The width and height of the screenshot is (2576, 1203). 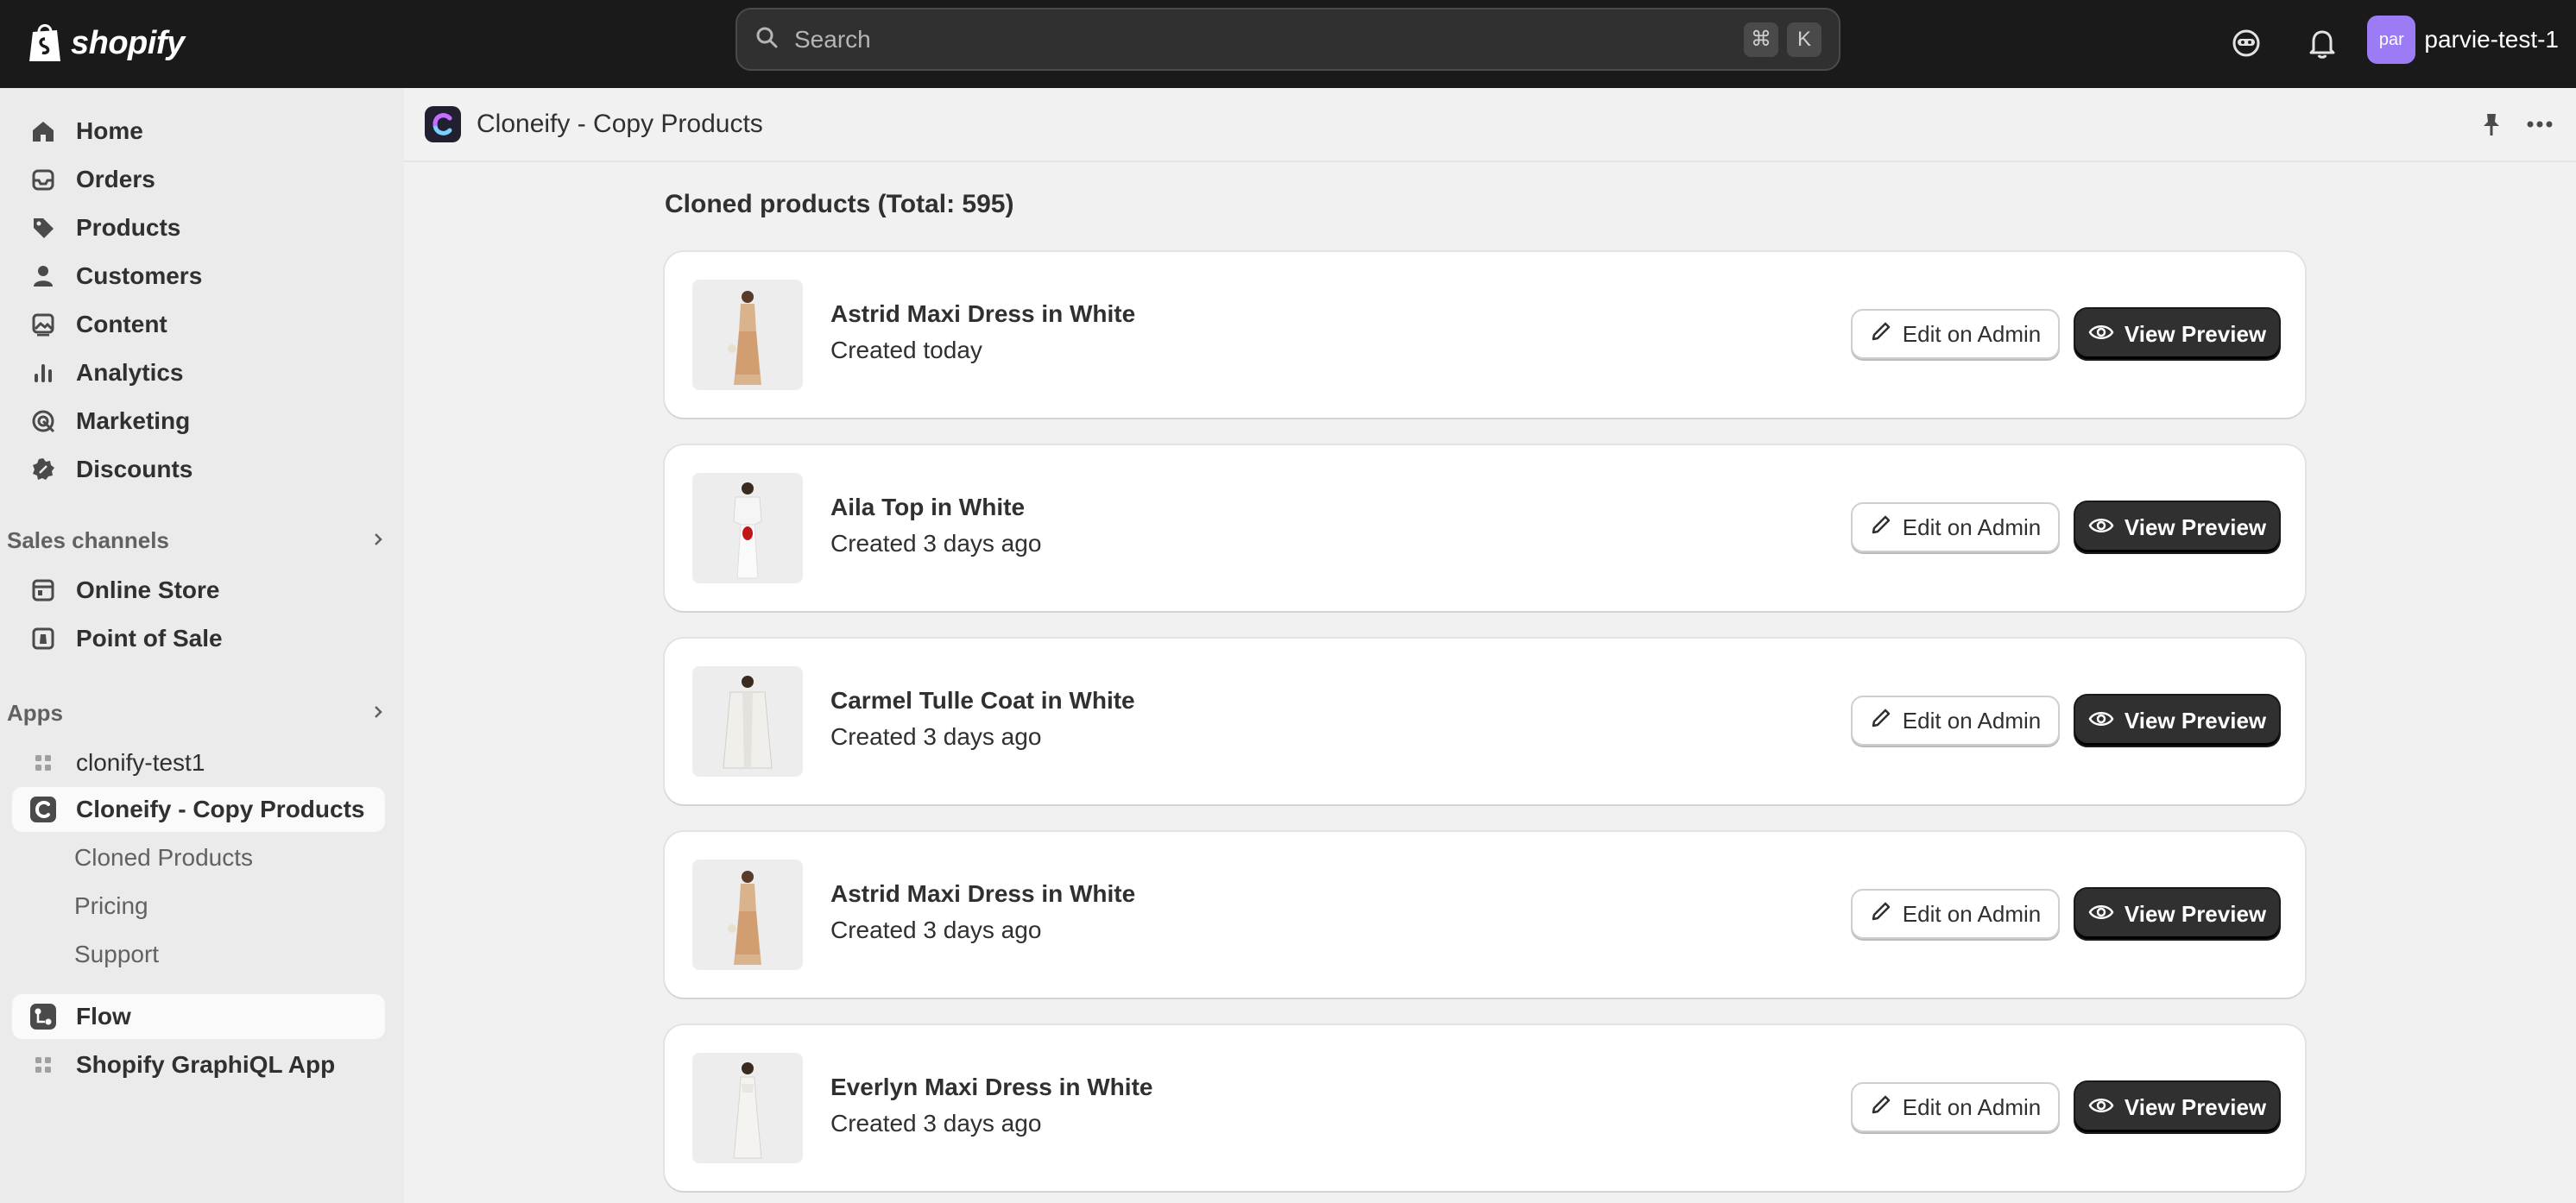 What do you see at coordinates (111, 906) in the screenshot?
I see `sidebar-subitem-pricing: Pricing` at bounding box center [111, 906].